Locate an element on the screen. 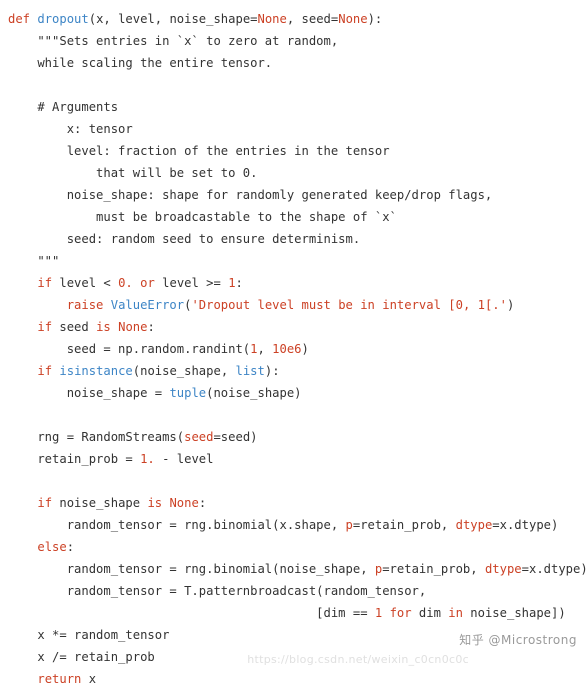  code-line: """ is located at coordinates (293, 261).